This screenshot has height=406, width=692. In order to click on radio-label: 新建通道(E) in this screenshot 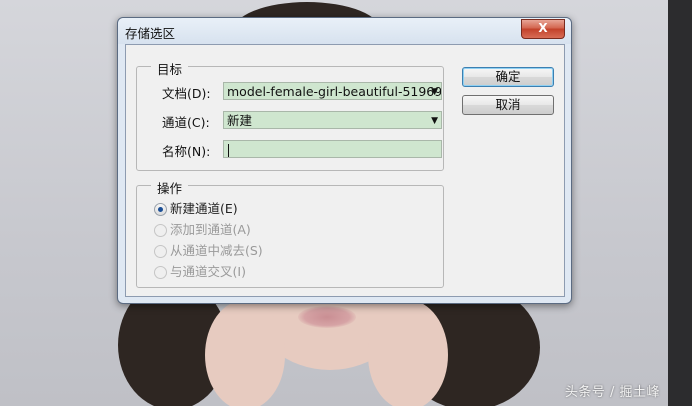, I will do `click(204, 208)`.